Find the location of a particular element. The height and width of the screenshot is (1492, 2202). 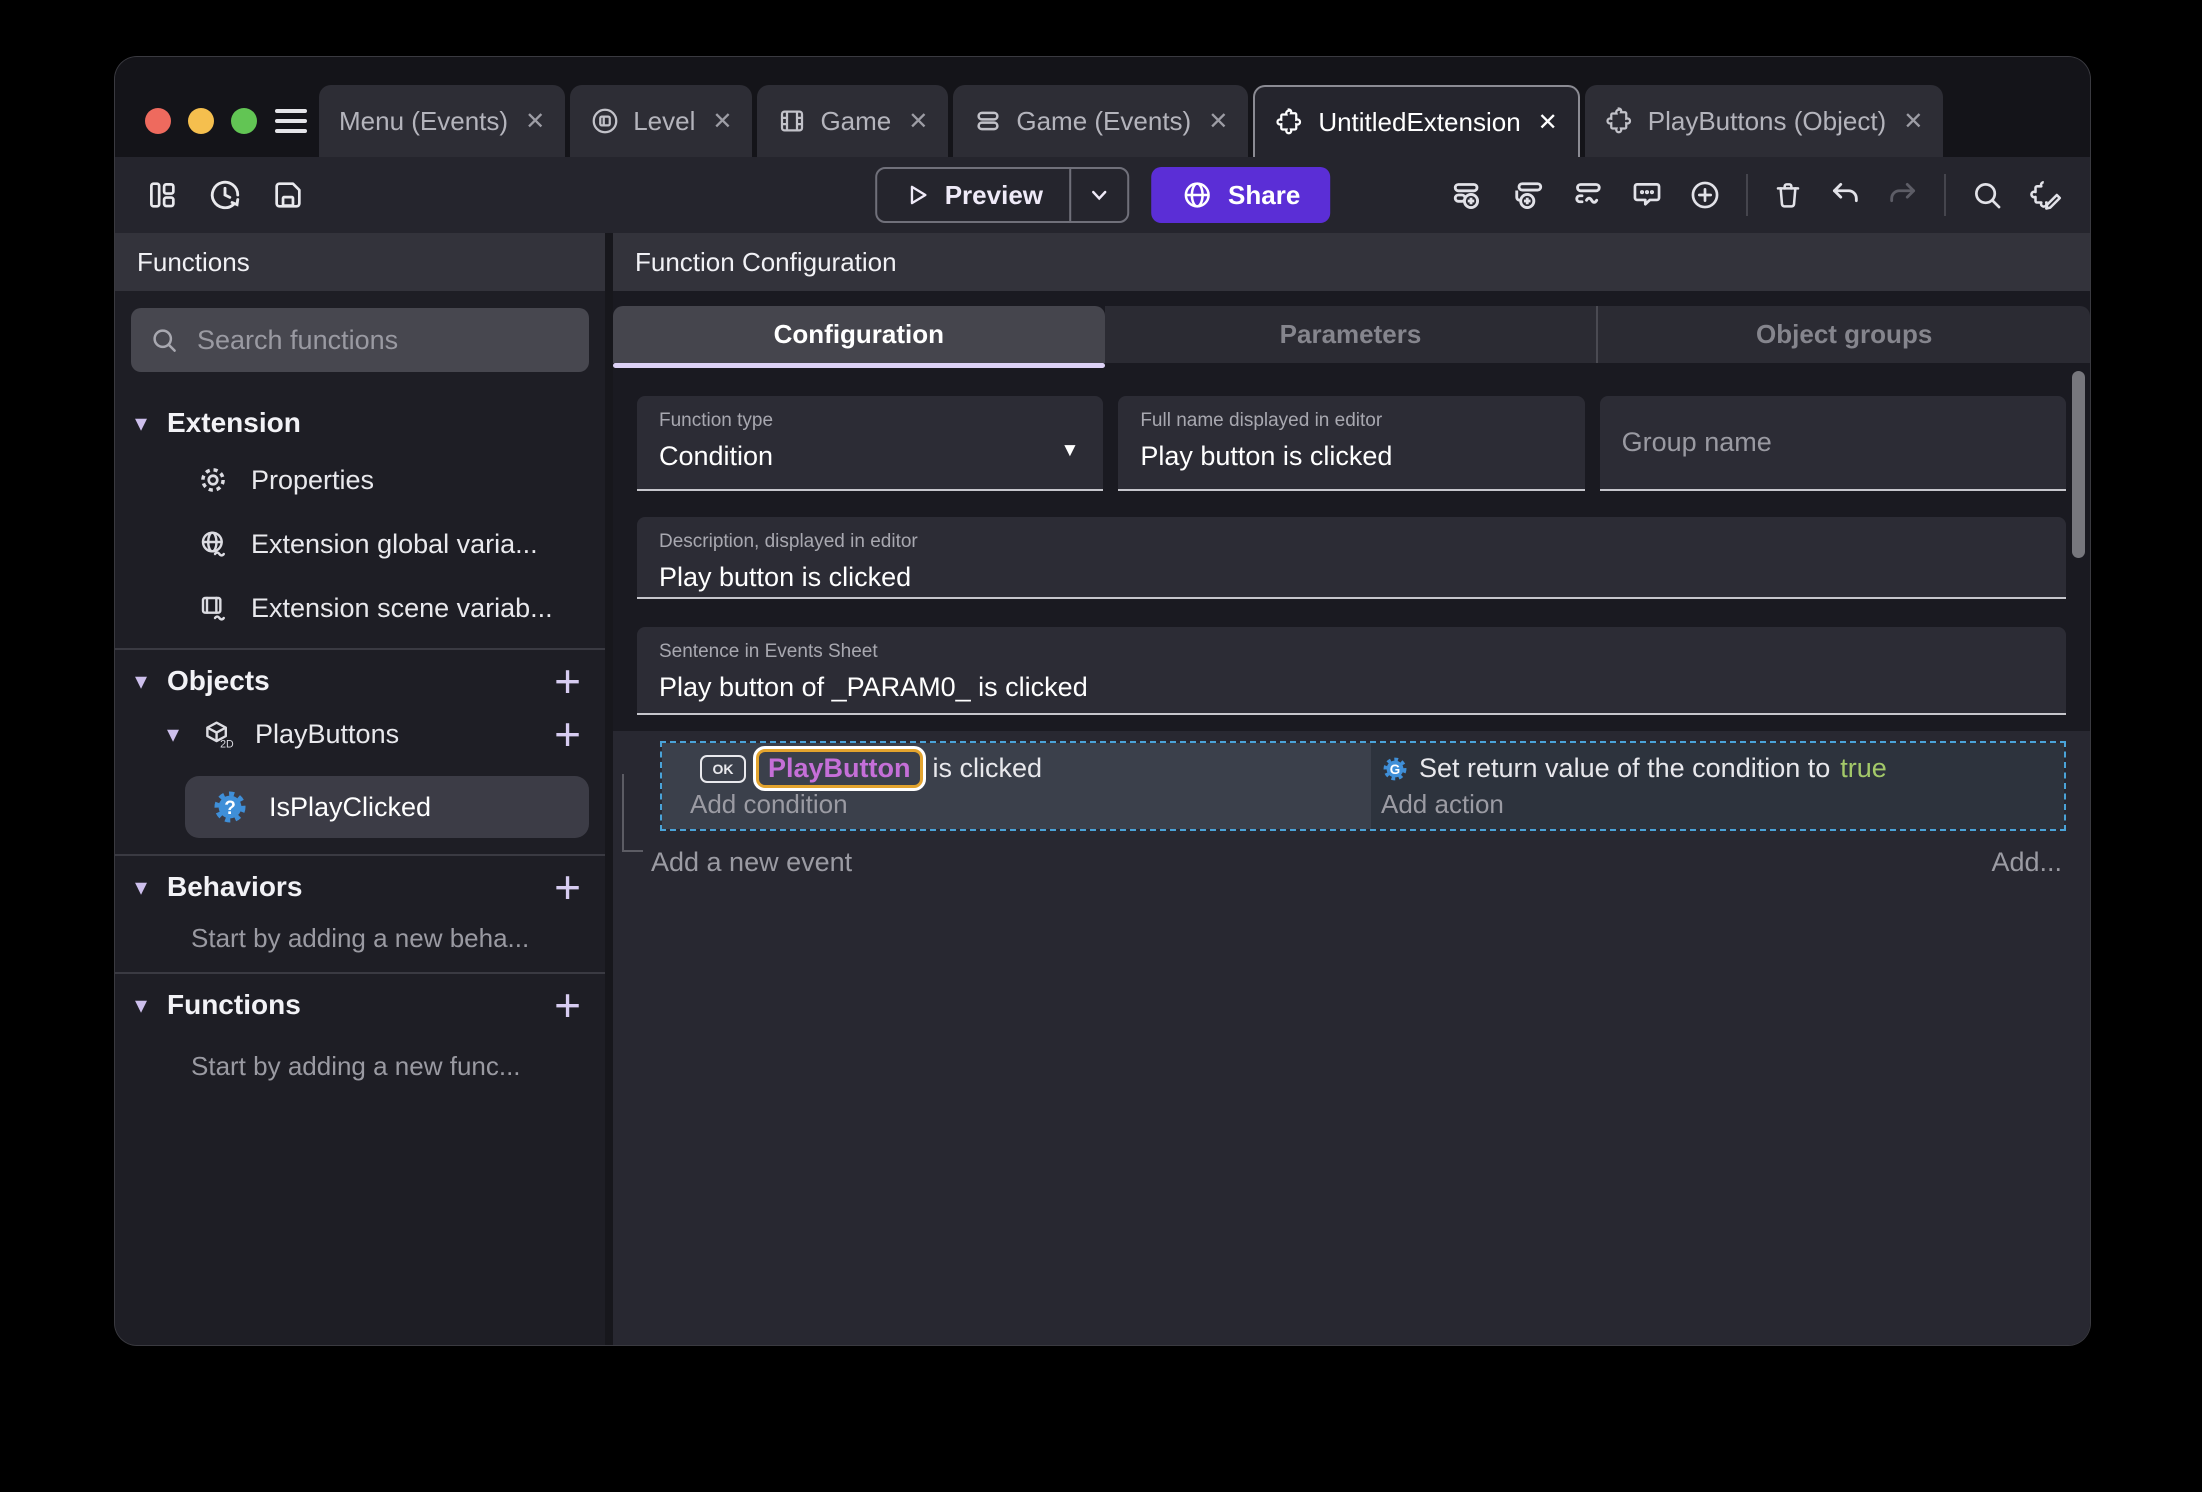

behaviors-section-header: ▾ Behaviors + is located at coordinates (360, 887).